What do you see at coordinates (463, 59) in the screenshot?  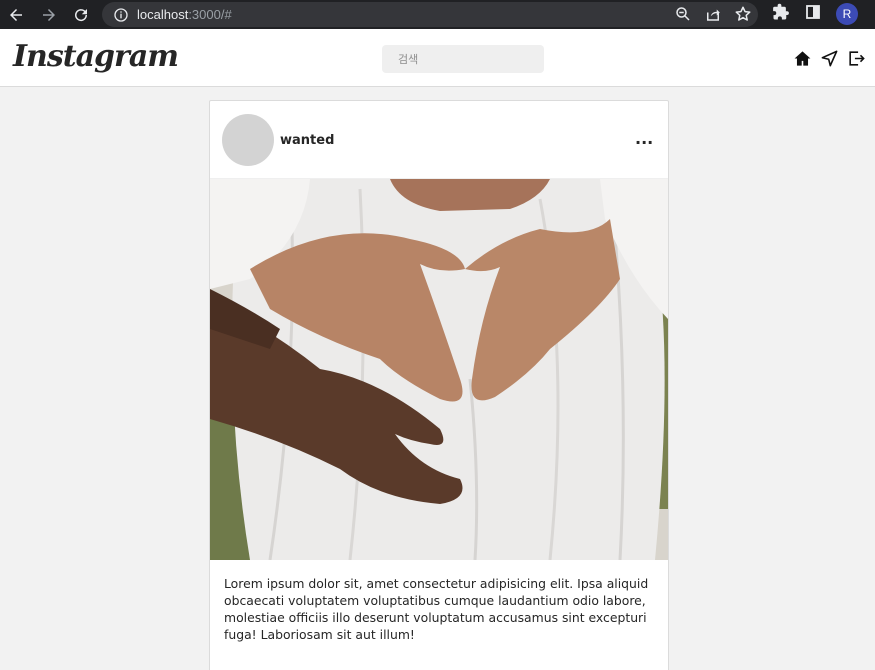 I see `search-input` at bounding box center [463, 59].